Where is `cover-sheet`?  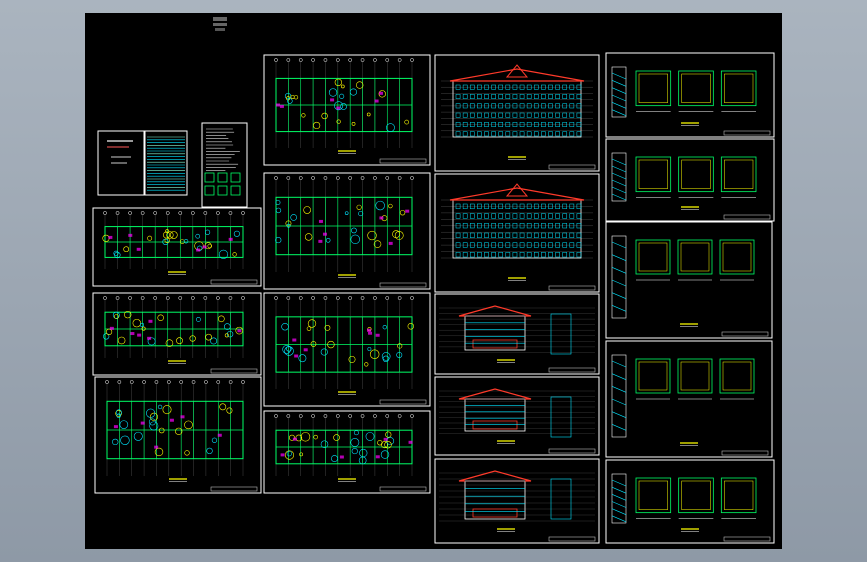
cover-sheet is located at coordinates (121, 163).